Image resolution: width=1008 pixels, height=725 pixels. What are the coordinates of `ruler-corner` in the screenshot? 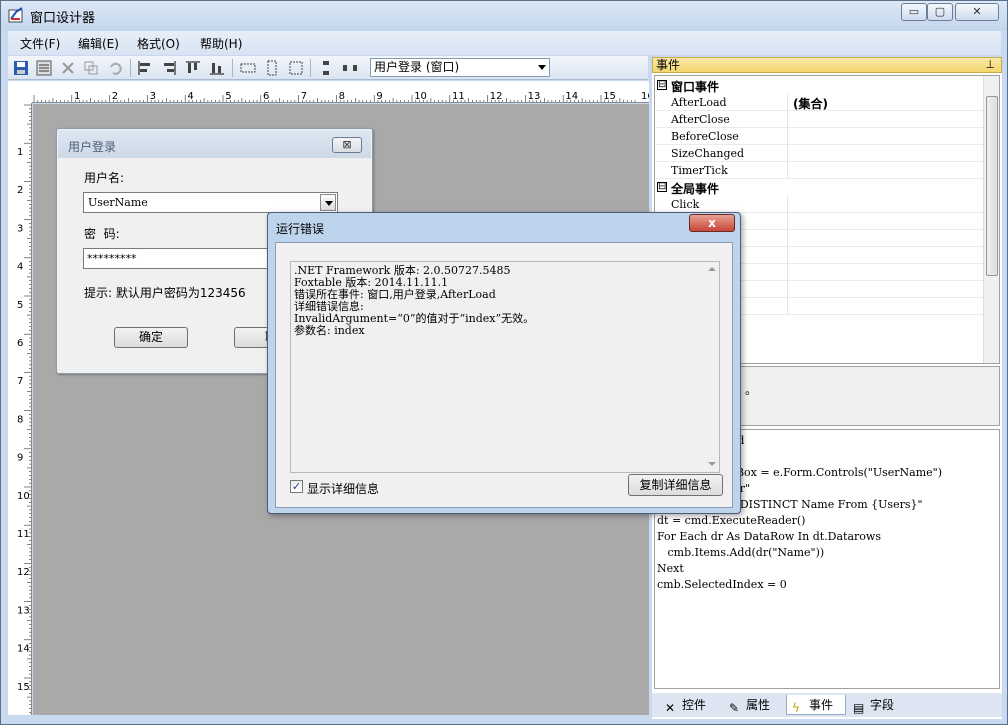 It's located at (20, 92).